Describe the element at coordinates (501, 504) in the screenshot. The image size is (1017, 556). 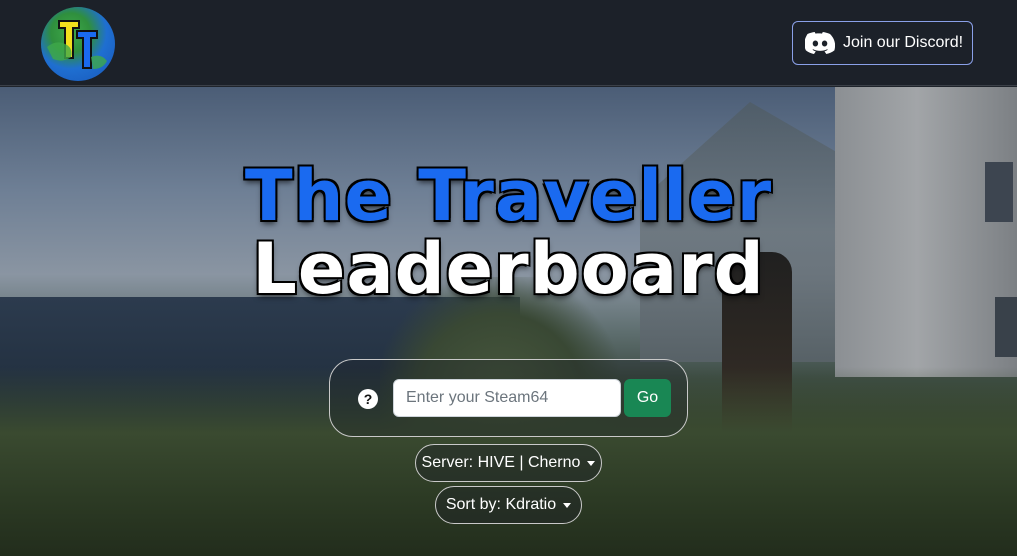
I see `sort-dropdown-label: Sort by: Kdratio` at that location.